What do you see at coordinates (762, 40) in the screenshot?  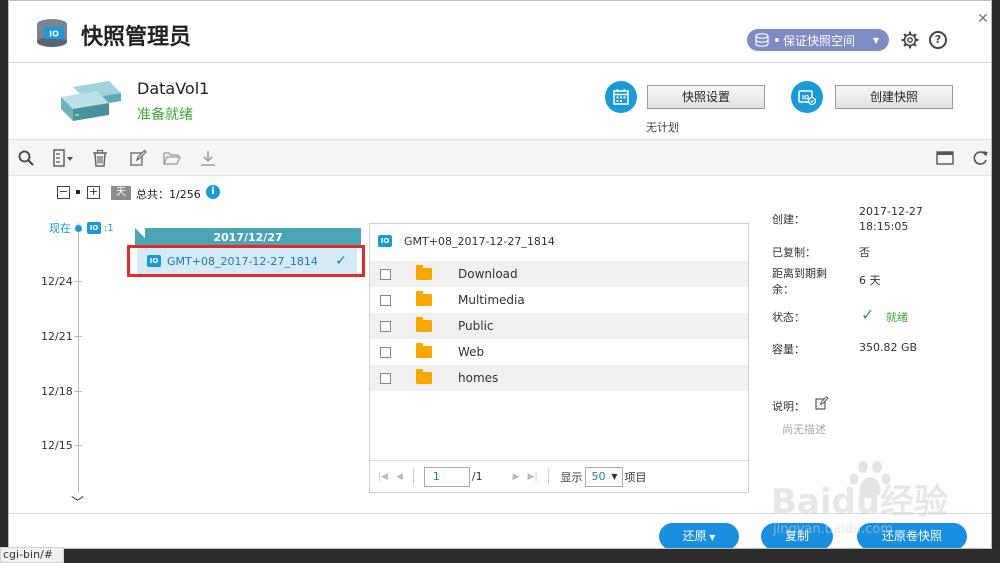 I see `database-icon` at bounding box center [762, 40].